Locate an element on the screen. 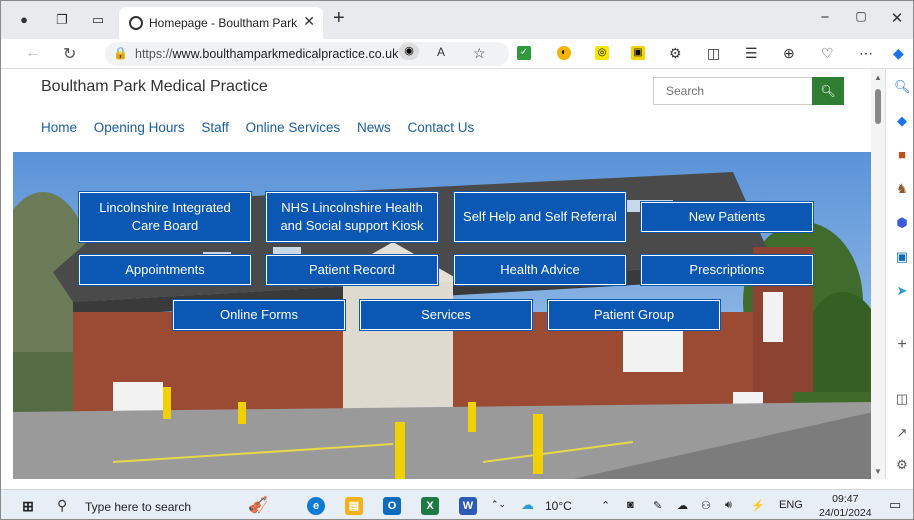  nav-online-services: Online Services is located at coordinates (293, 127).